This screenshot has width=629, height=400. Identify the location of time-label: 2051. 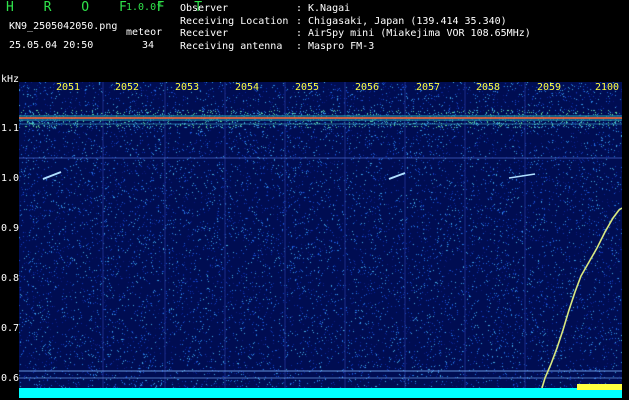
(68, 87).